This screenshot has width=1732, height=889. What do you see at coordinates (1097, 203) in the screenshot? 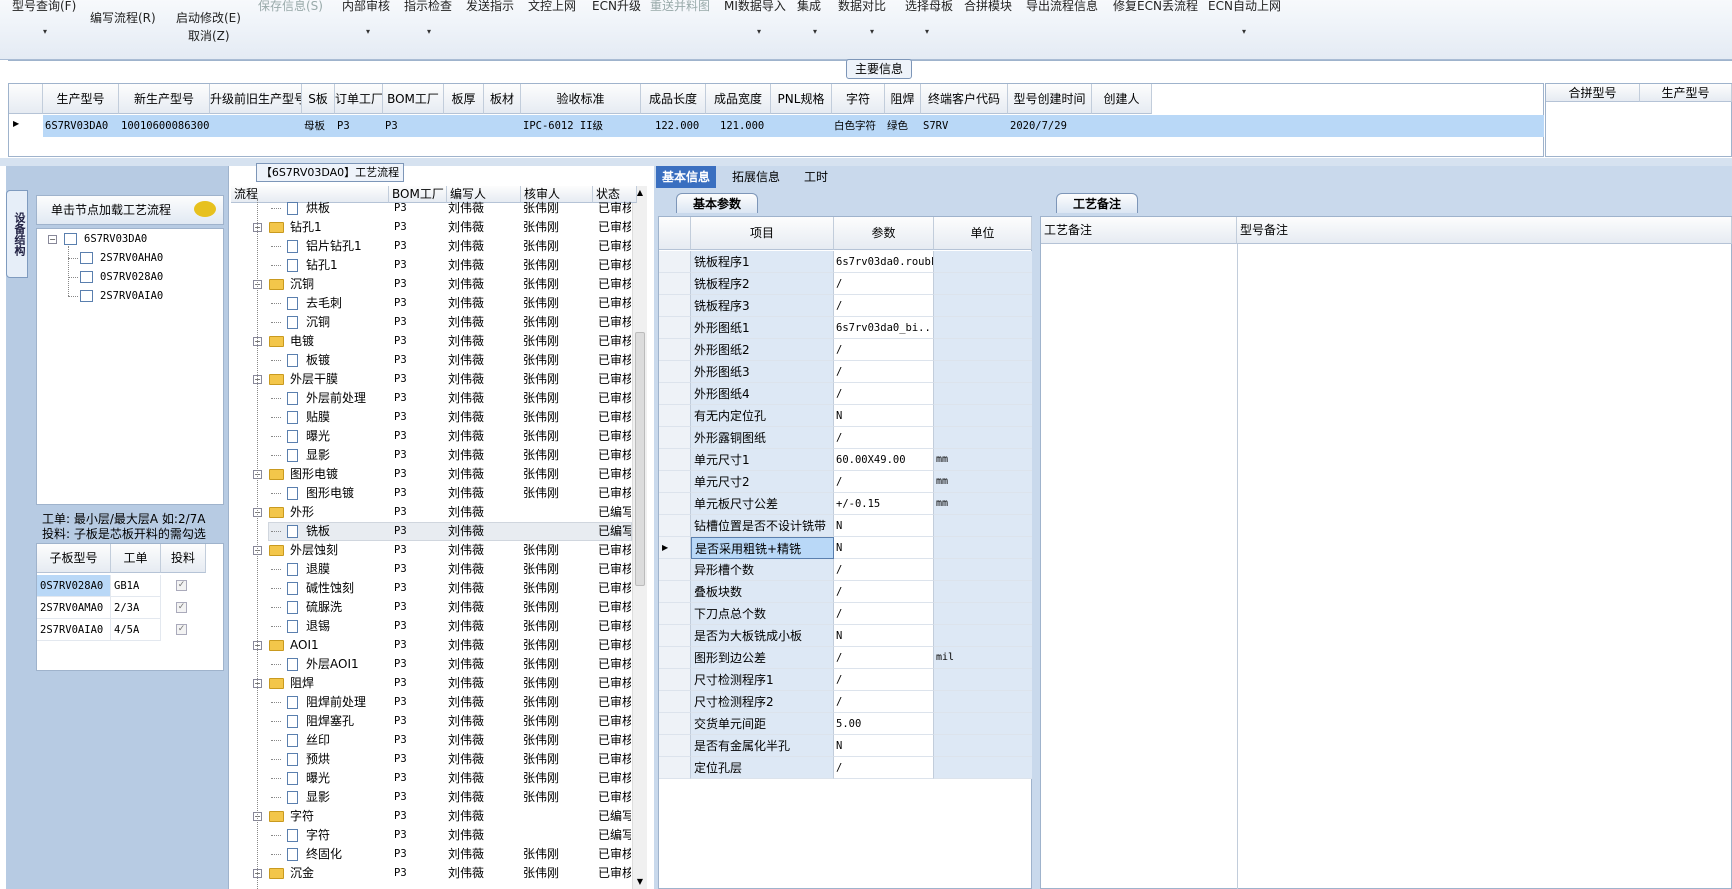
I see `tab-process-notes: 工艺备注` at bounding box center [1097, 203].